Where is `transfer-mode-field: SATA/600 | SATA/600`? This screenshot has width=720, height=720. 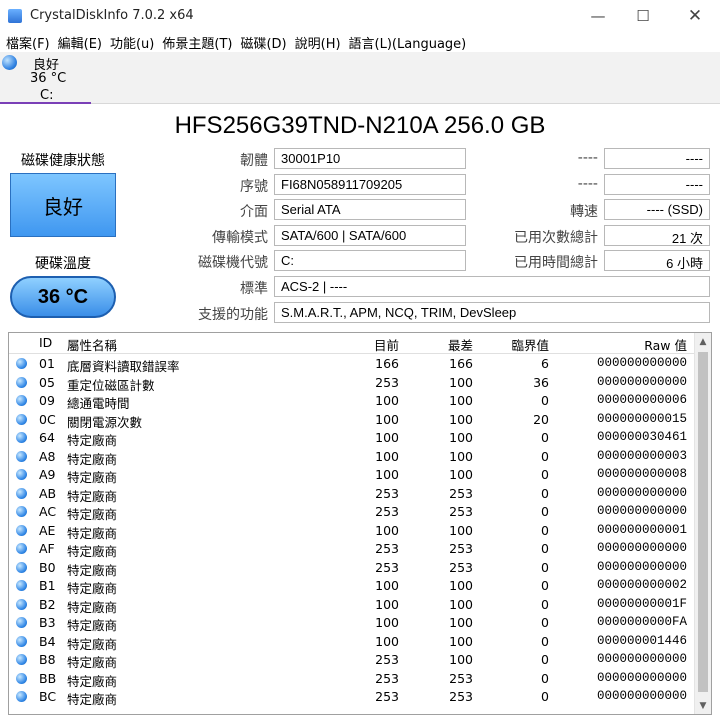 transfer-mode-field: SATA/600 | SATA/600 is located at coordinates (370, 235).